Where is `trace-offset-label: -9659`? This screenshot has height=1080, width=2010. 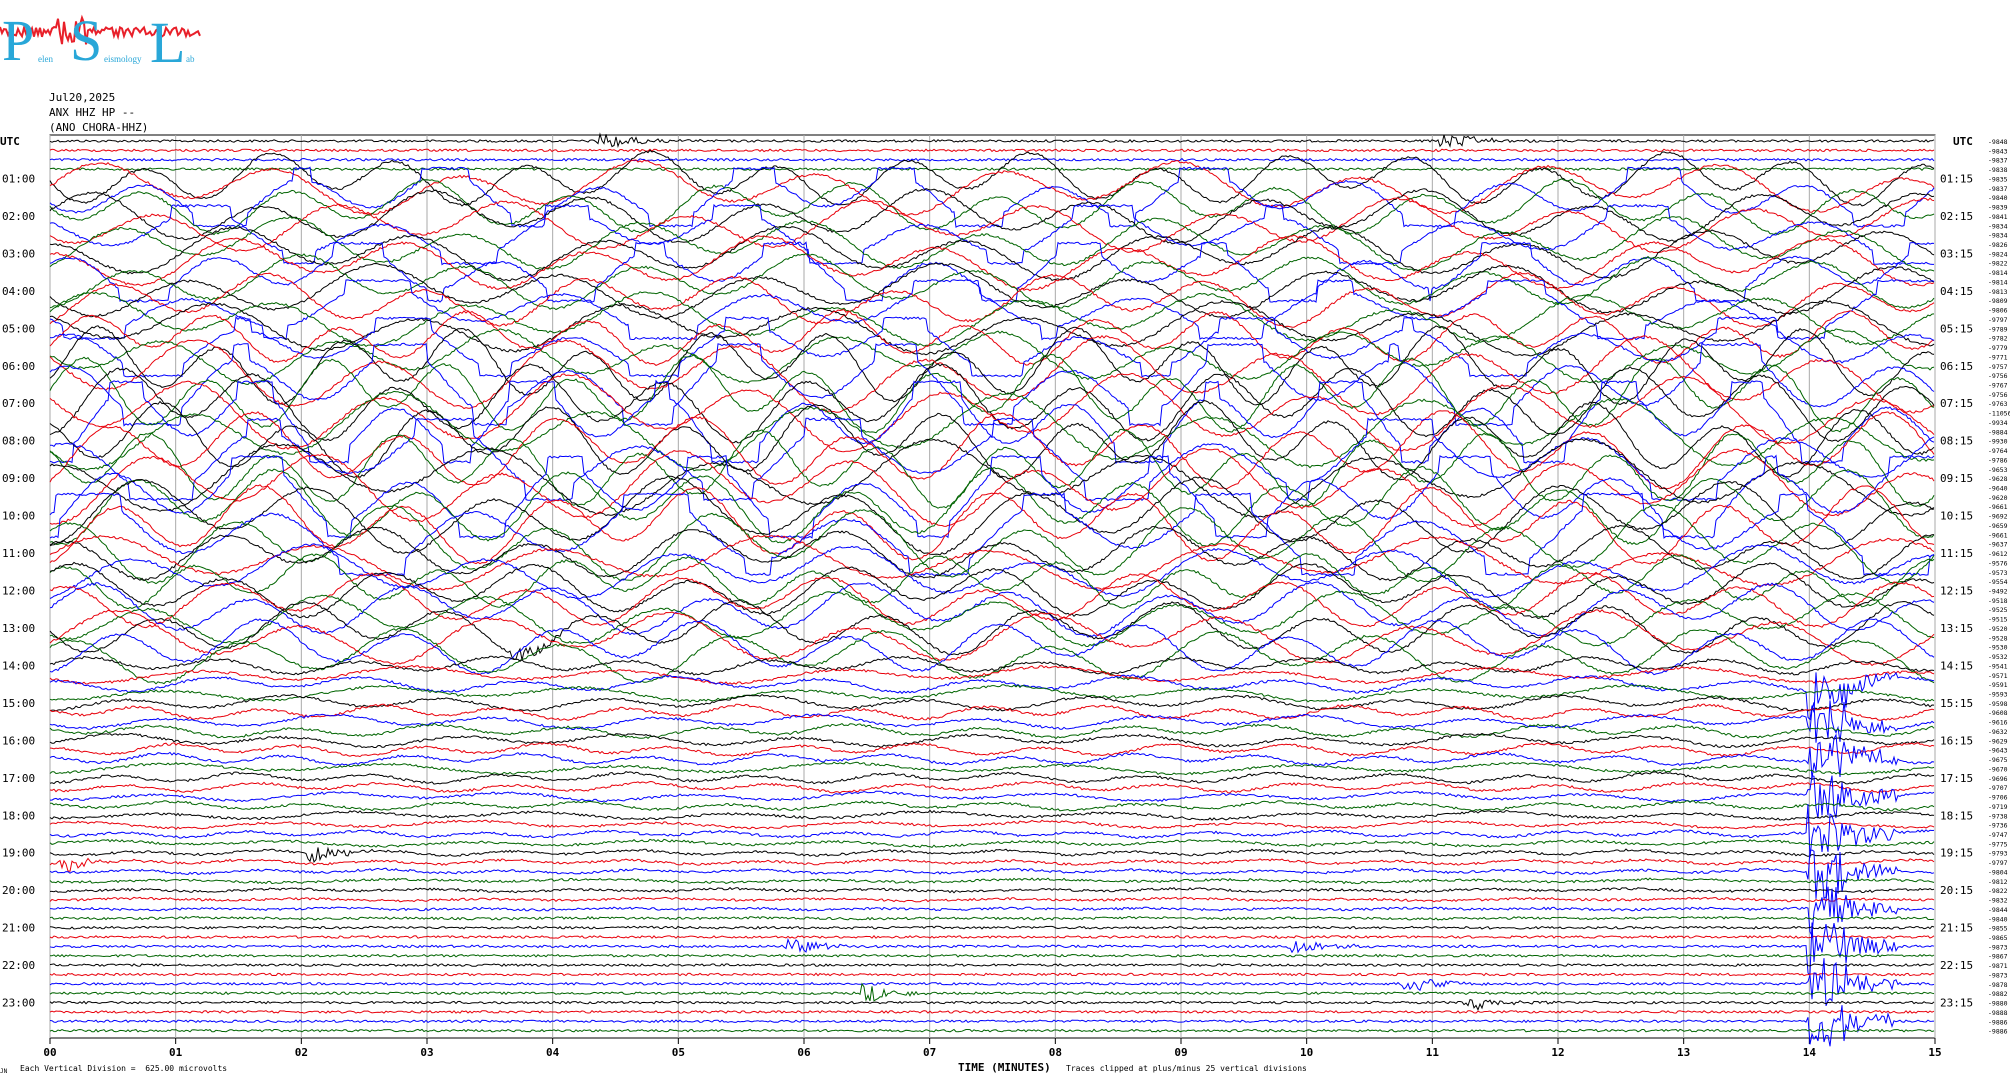
trace-offset-label: -9659 is located at coordinates (1998, 526).